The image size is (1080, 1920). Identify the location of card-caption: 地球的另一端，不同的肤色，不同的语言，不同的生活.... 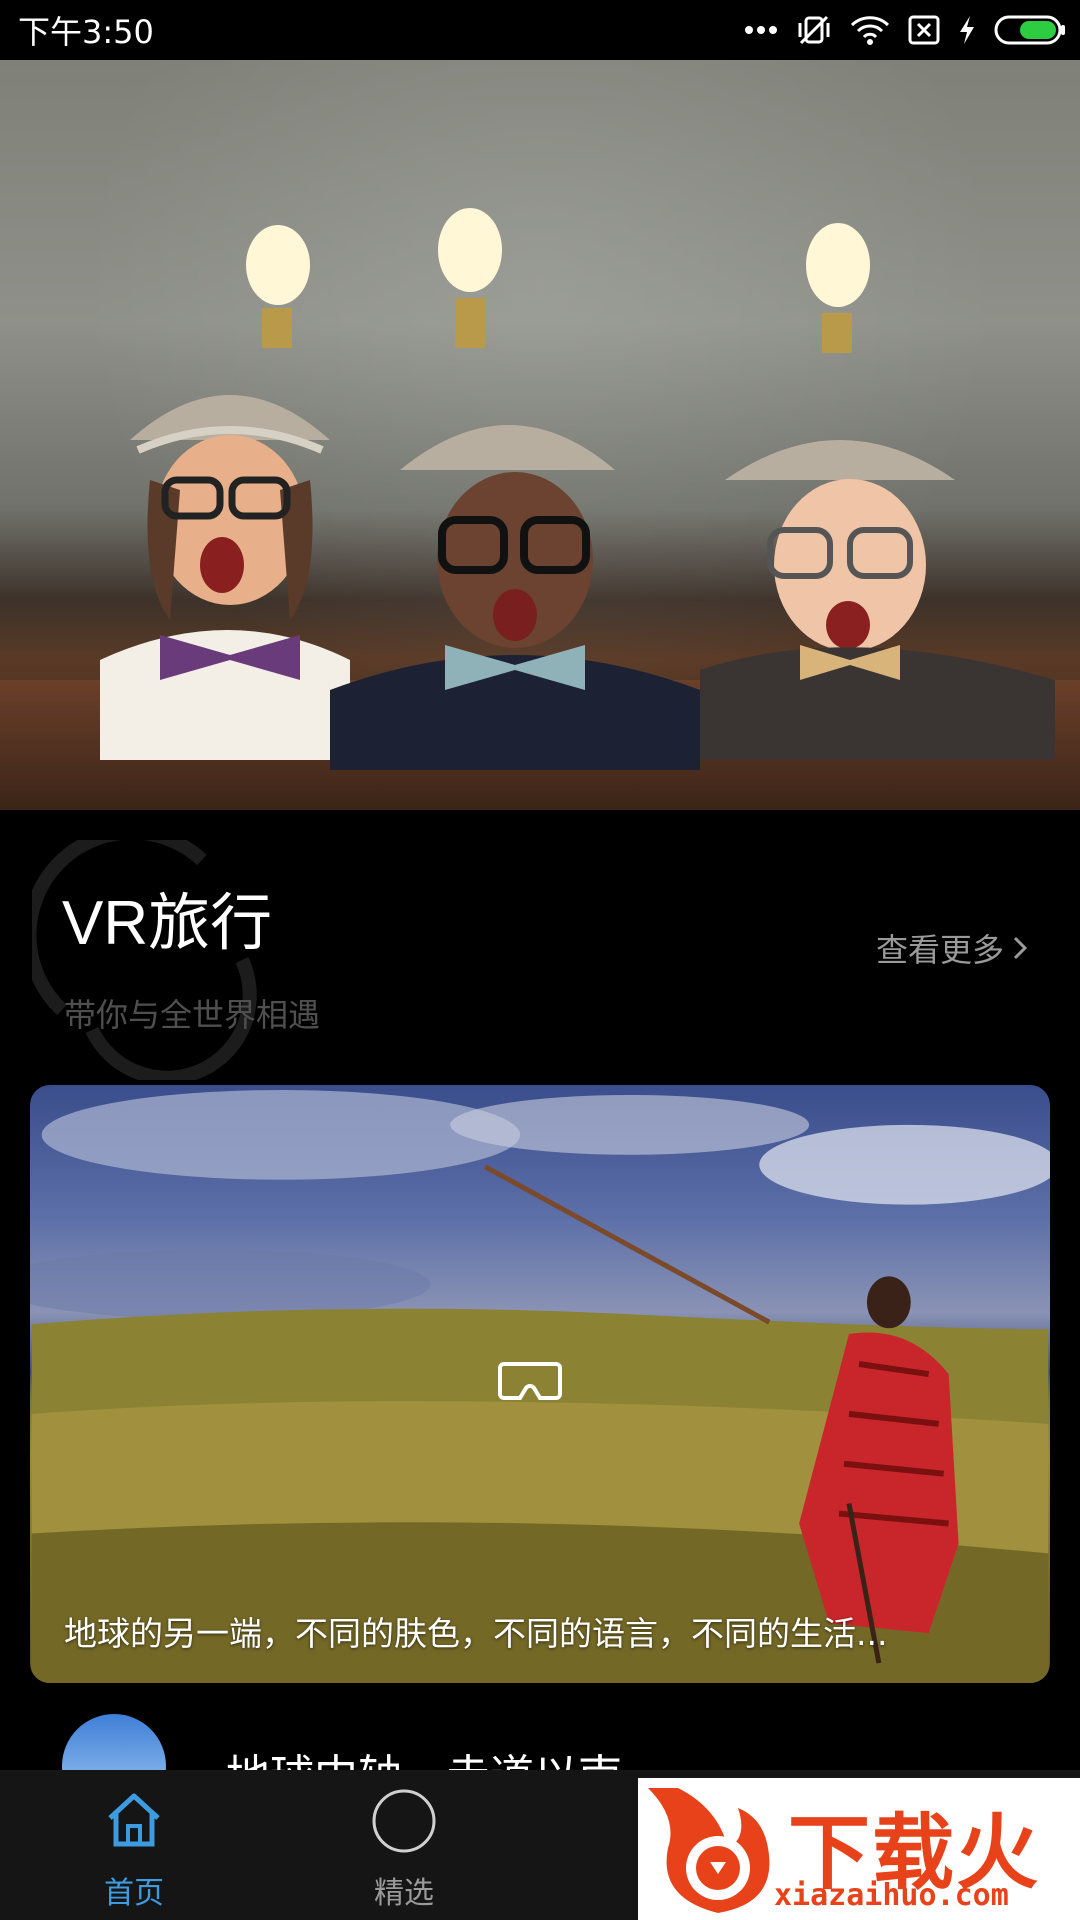
(476, 1633).